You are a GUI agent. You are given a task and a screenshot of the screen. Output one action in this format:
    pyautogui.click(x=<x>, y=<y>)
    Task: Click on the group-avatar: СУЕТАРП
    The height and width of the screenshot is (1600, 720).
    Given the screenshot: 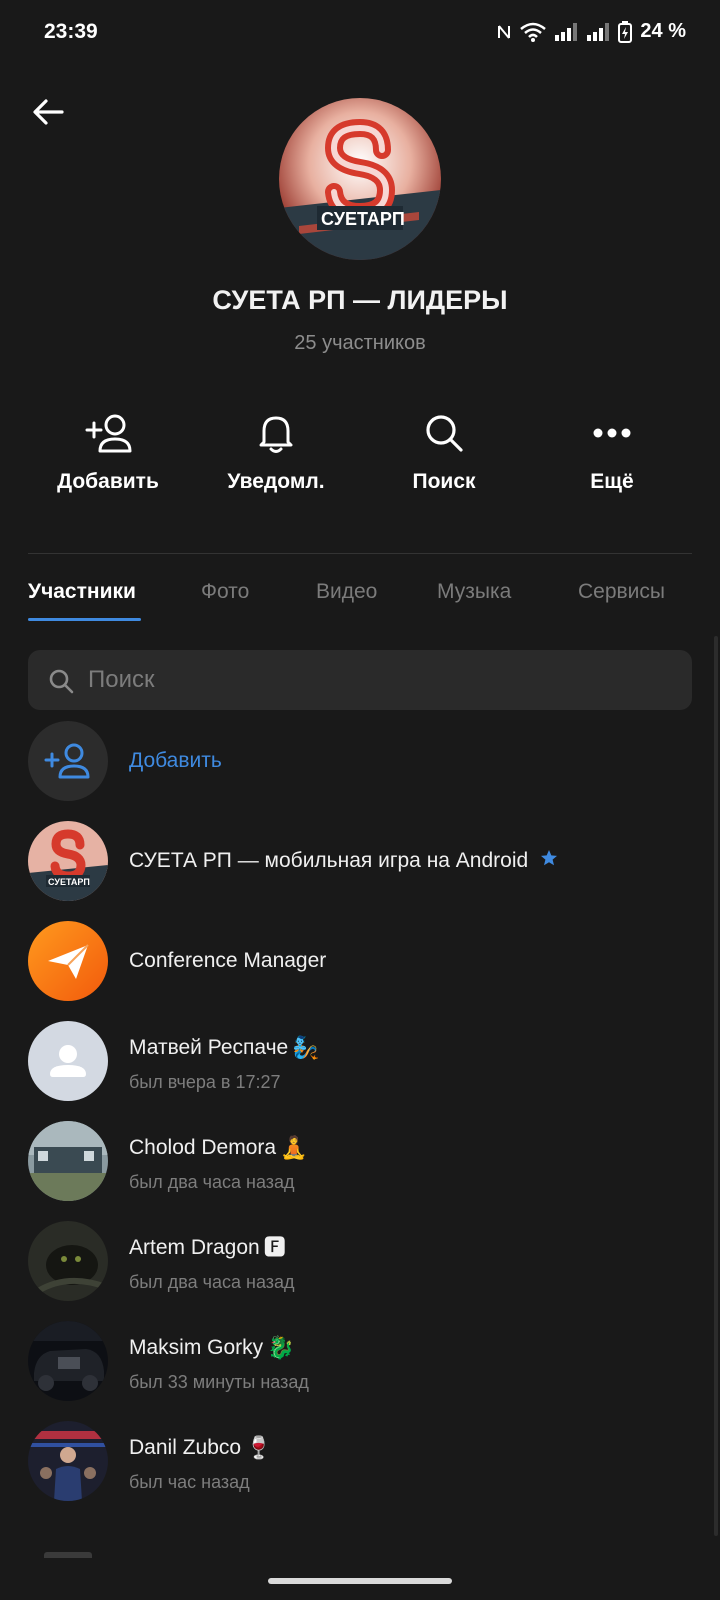 What is the action you would take?
    pyautogui.click(x=360, y=179)
    